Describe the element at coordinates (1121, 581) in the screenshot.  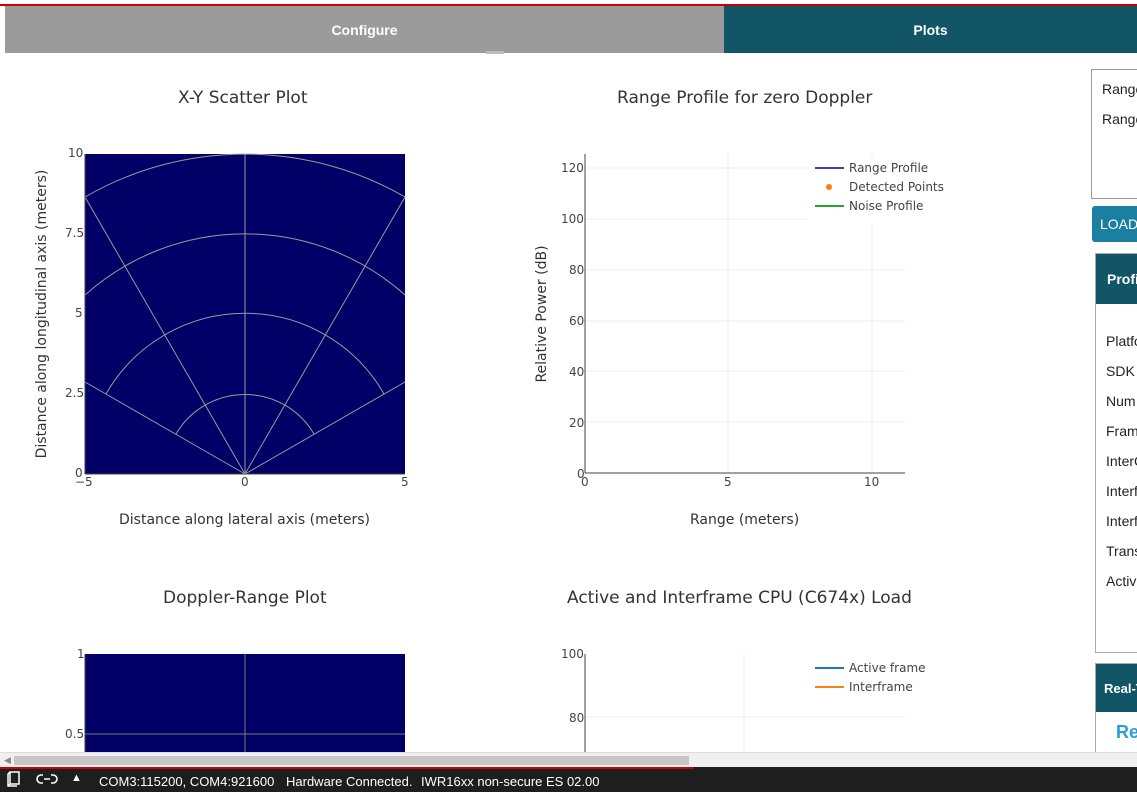
I see `profile-row: Activ` at that location.